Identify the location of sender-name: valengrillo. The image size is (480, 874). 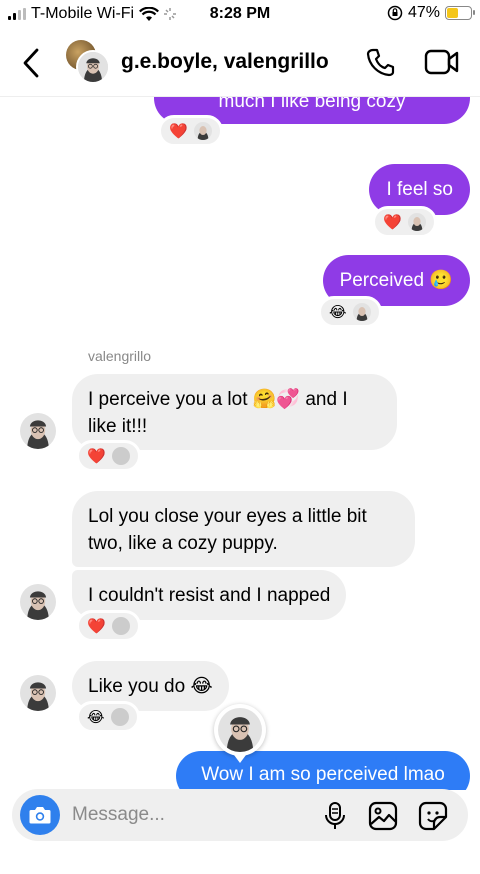
(120, 356).